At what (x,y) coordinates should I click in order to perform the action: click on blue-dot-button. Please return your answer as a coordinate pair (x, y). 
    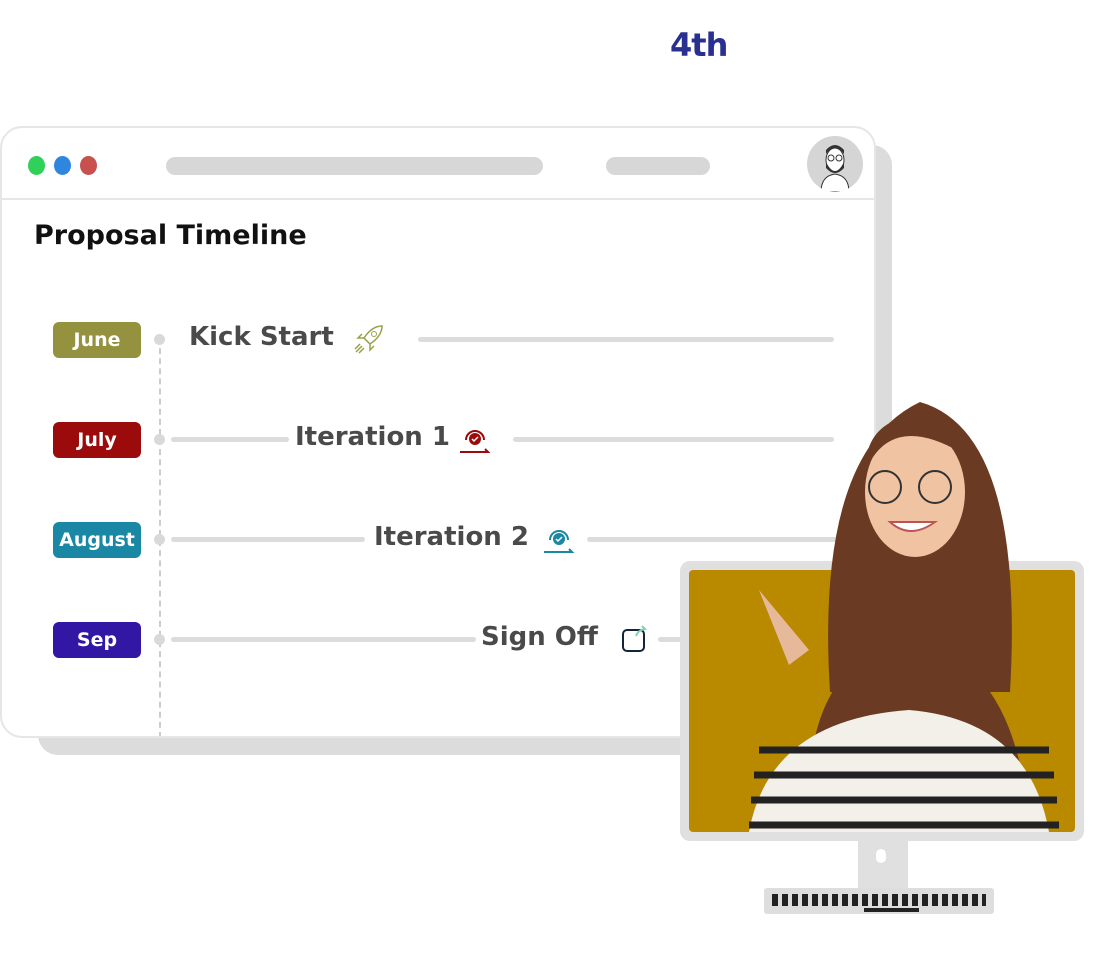
    Looking at the image, I should click on (62, 165).